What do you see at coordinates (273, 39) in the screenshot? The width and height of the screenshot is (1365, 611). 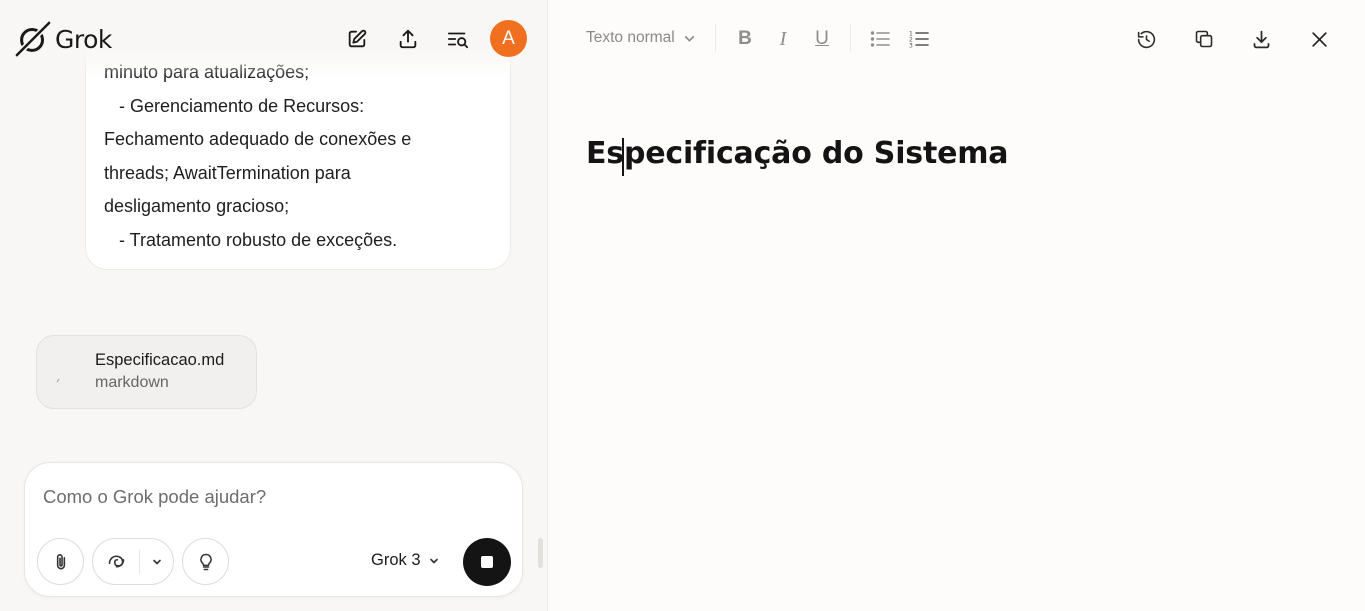 I see `top-bar: Grok A` at bounding box center [273, 39].